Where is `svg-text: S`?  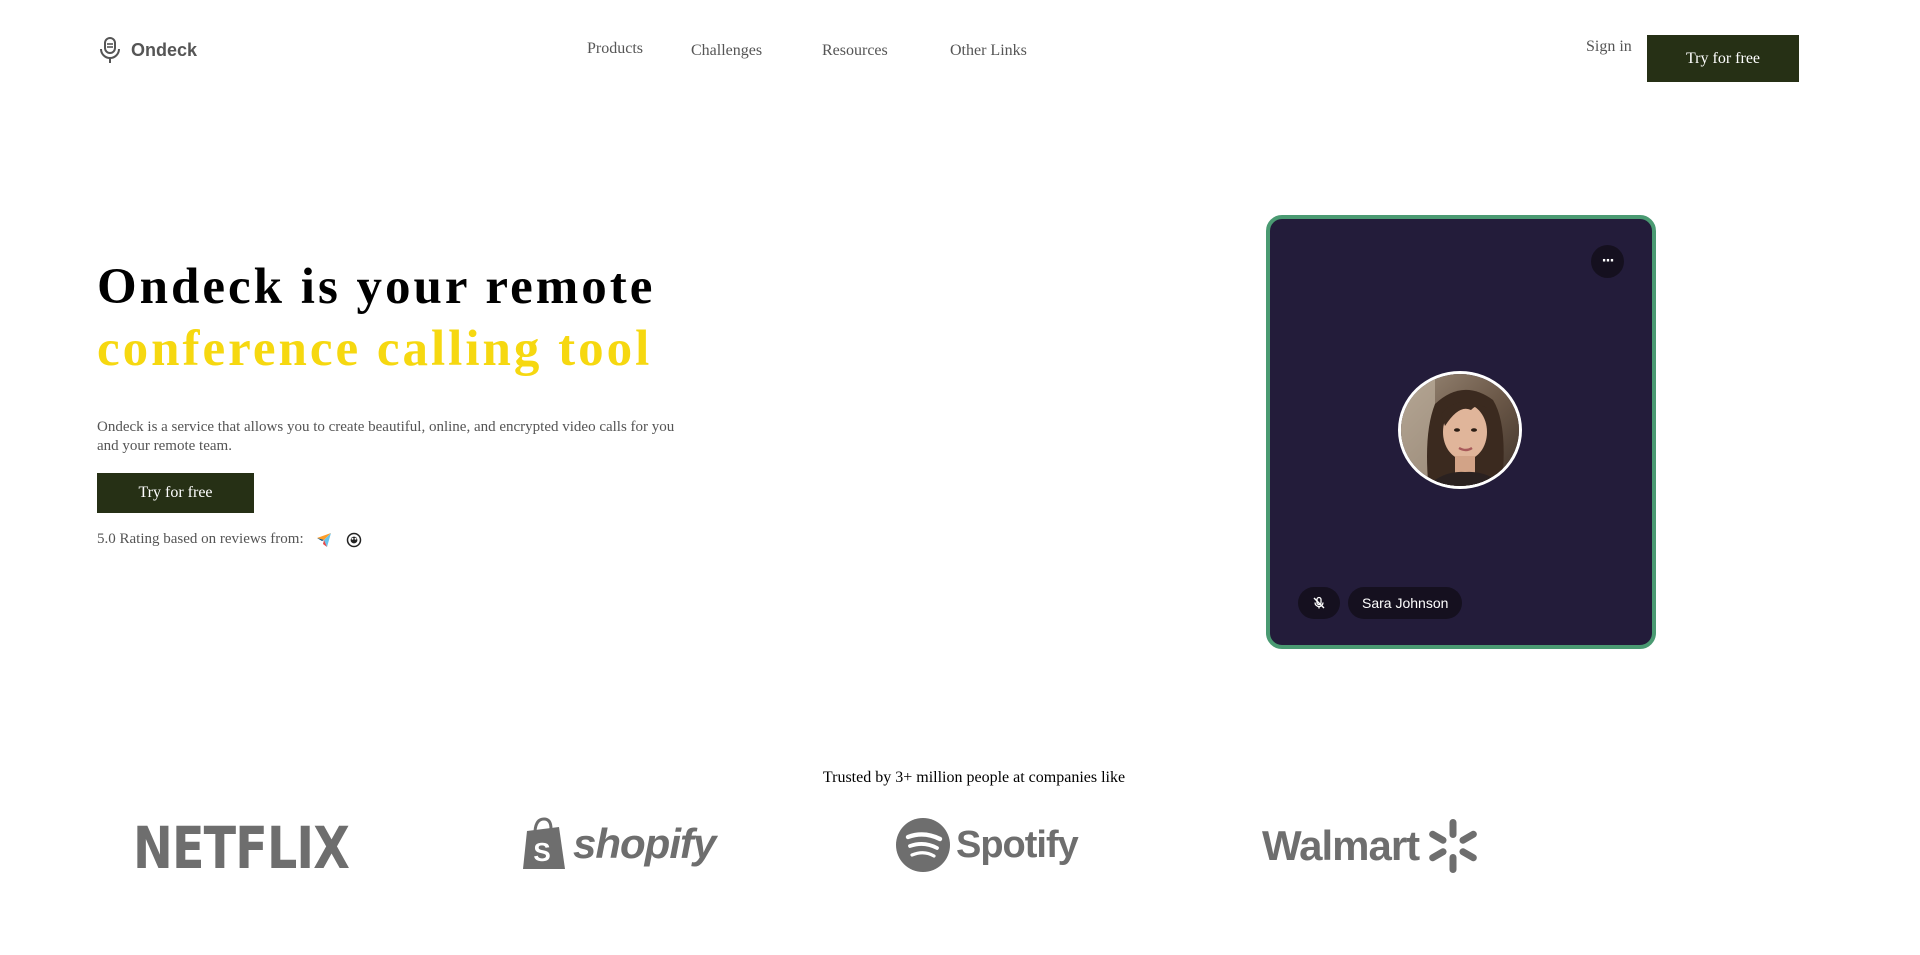 svg-text: S is located at coordinates (541, 852).